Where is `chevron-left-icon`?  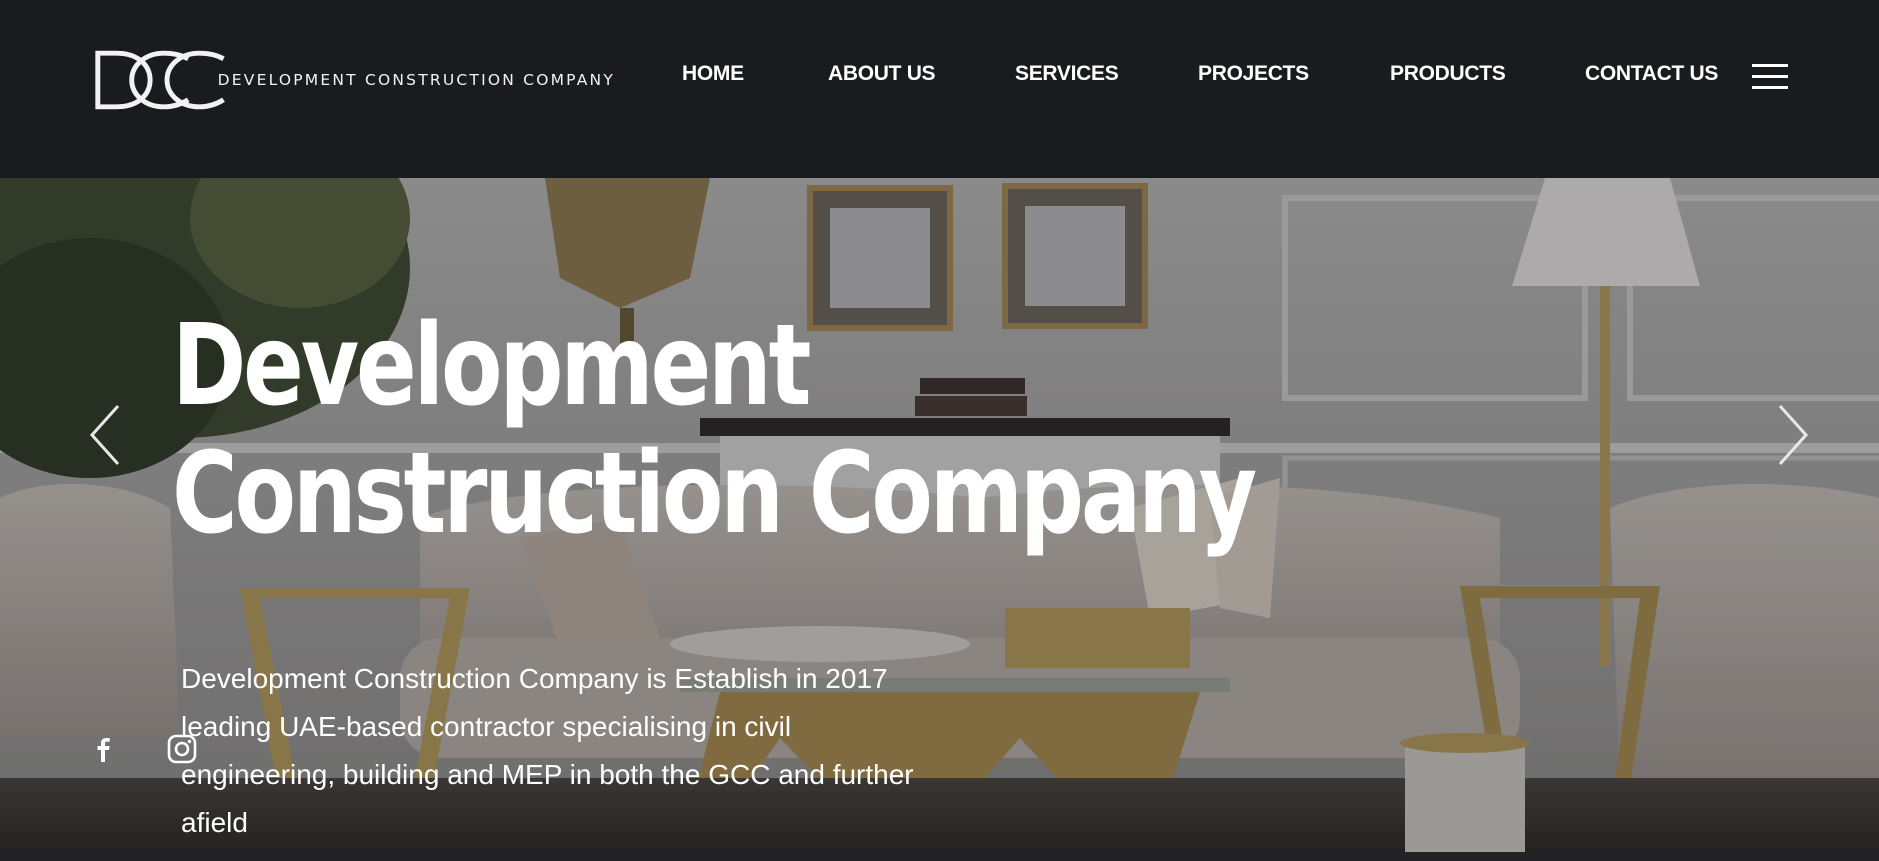 chevron-left-icon is located at coordinates (106, 435).